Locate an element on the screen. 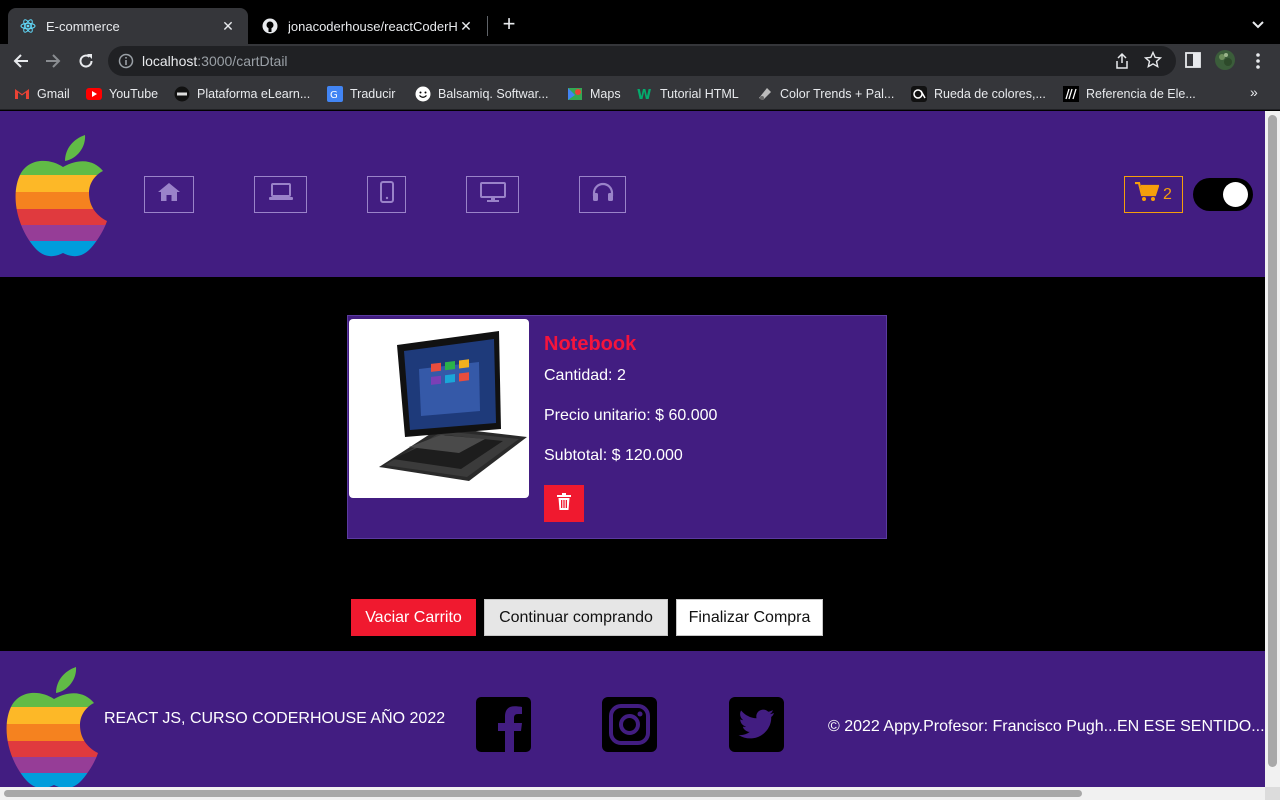 This screenshot has width=1280, height=800. theme-toggle is located at coordinates (1223, 194).